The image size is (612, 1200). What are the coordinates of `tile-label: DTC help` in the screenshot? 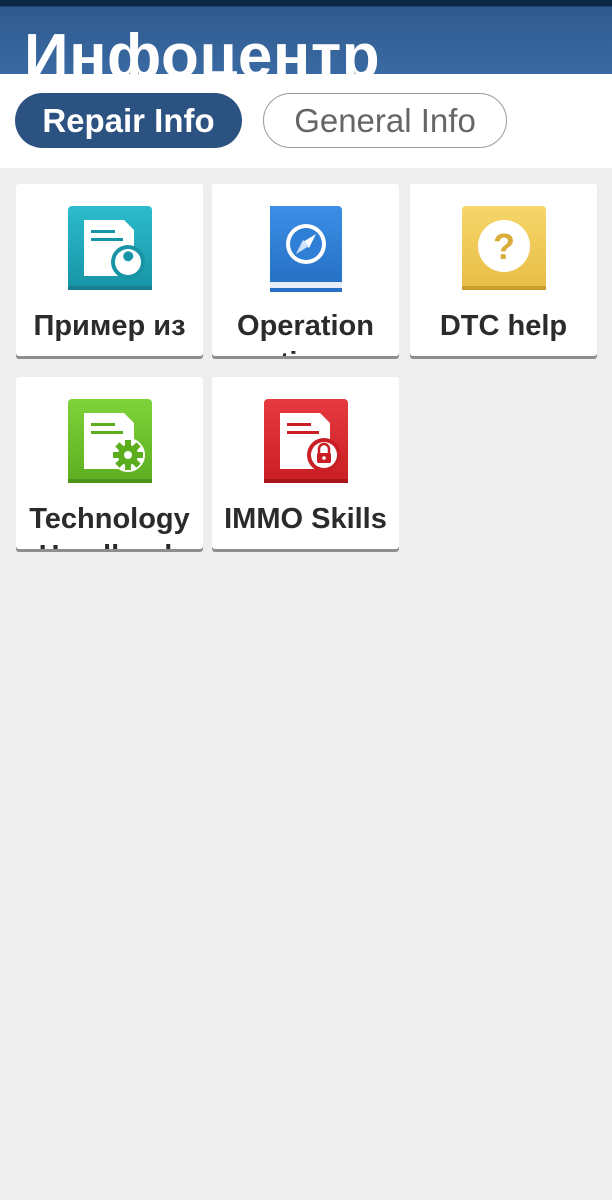 It's located at (503, 326).